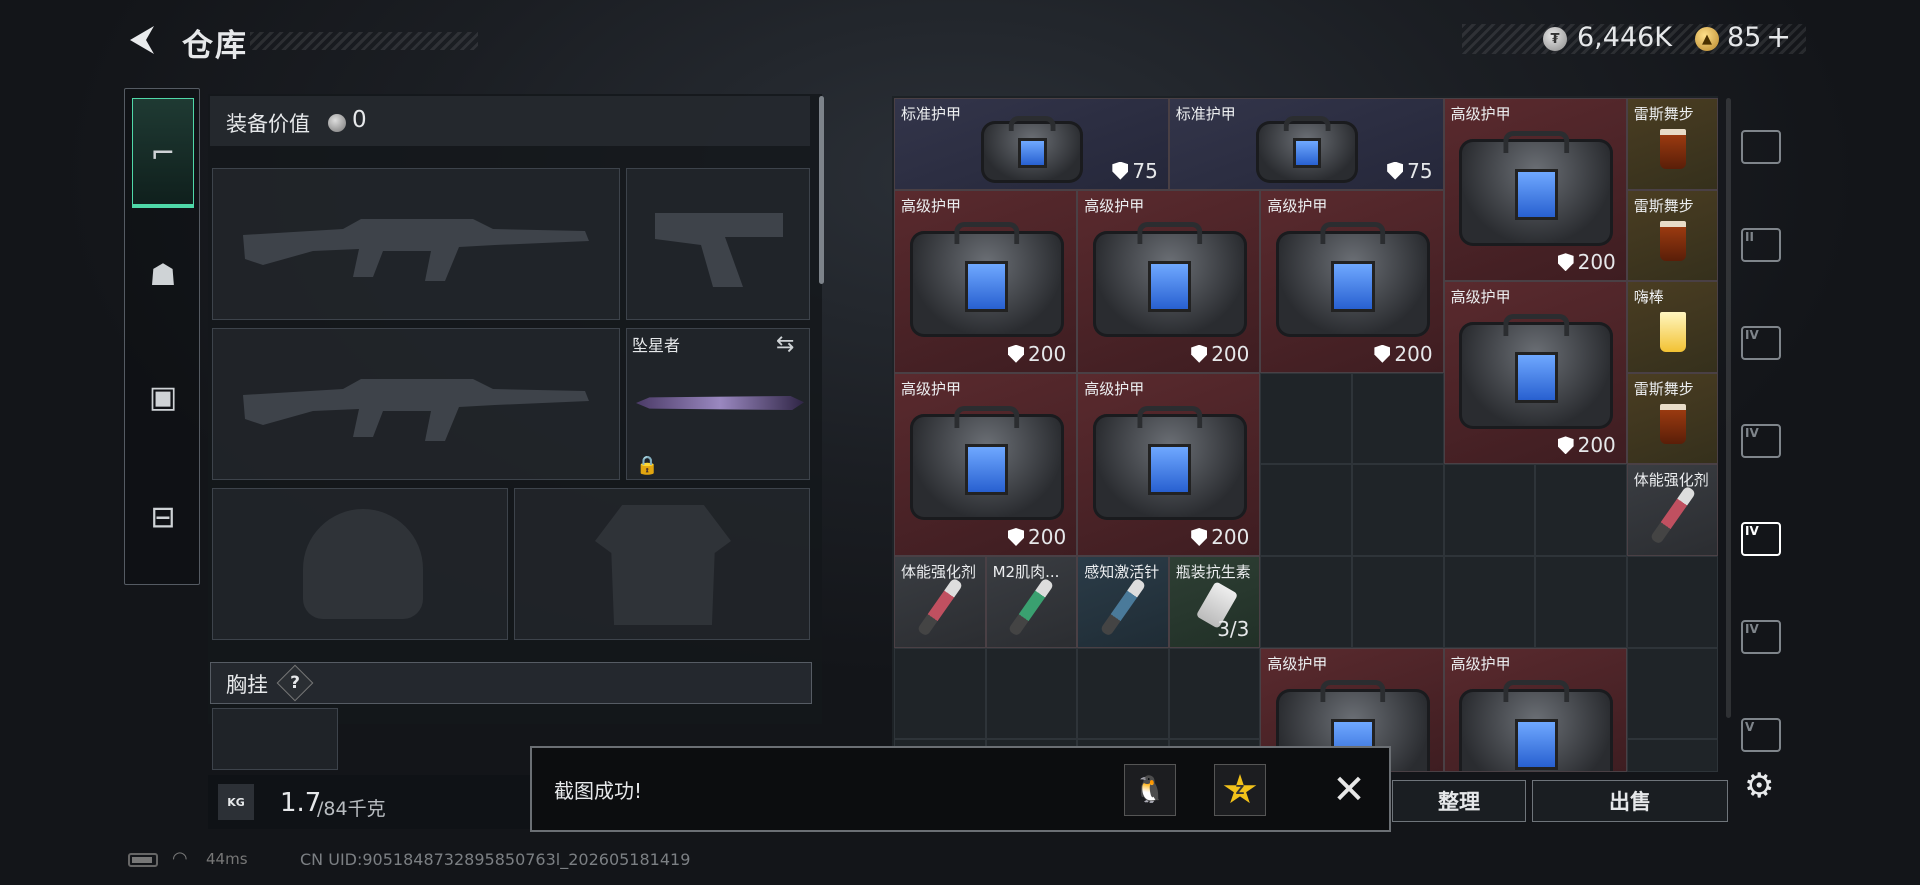  Describe the element at coordinates (301, 803) in the screenshot. I see `weight-current: 1.7` at that location.